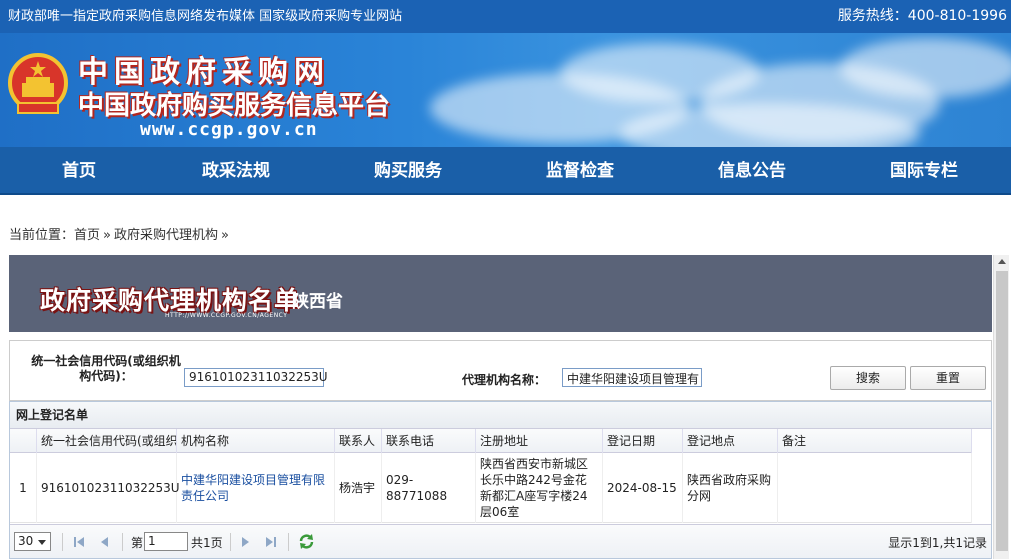 This screenshot has width=1011, height=559. Describe the element at coordinates (32, 541) in the screenshot. I see `page-size-select: 30` at that location.